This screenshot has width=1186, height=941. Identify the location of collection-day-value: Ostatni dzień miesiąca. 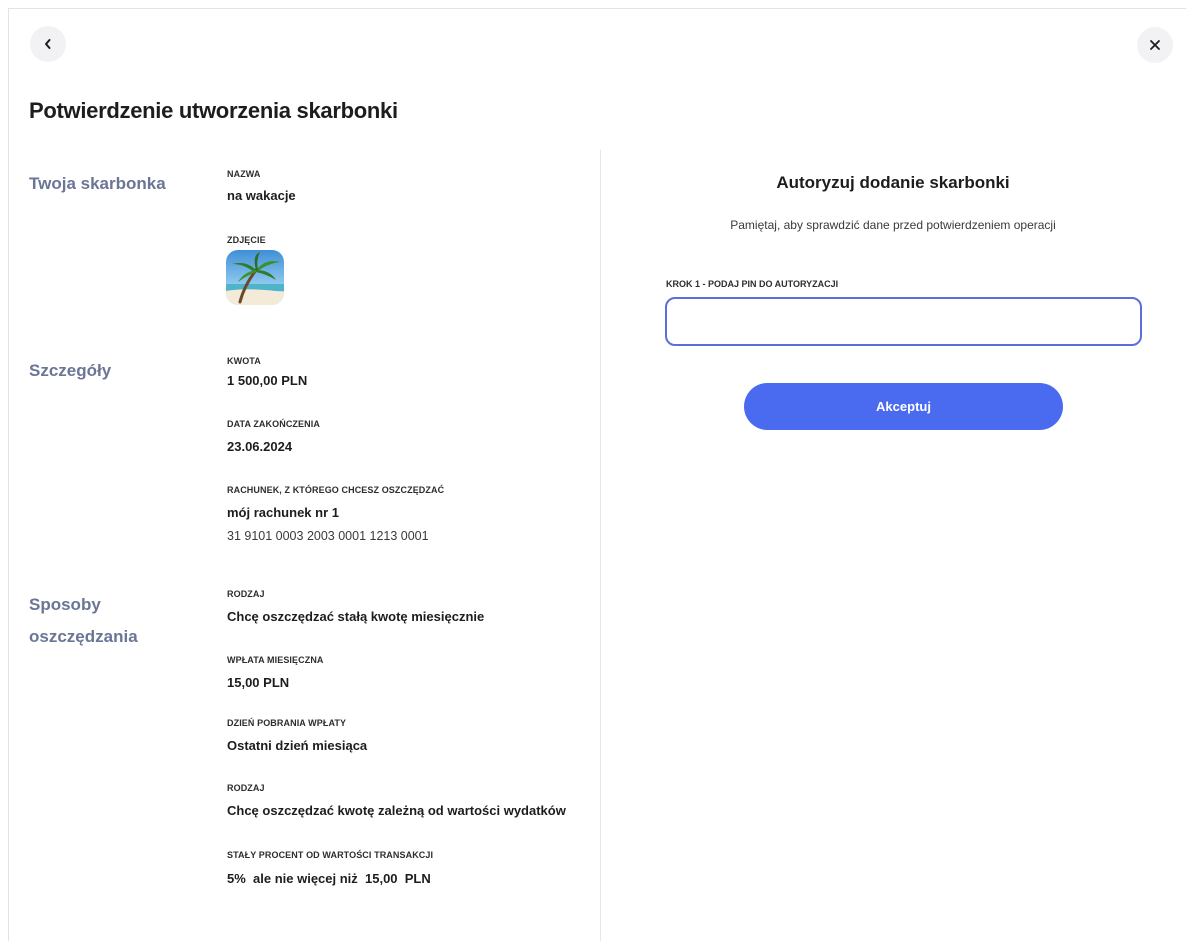
(297, 745).